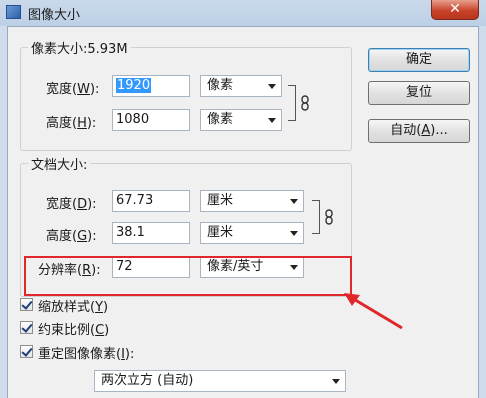 The height and width of the screenshot is (398, 486). I want to click on close-icon: ✕, so click(455, 9).